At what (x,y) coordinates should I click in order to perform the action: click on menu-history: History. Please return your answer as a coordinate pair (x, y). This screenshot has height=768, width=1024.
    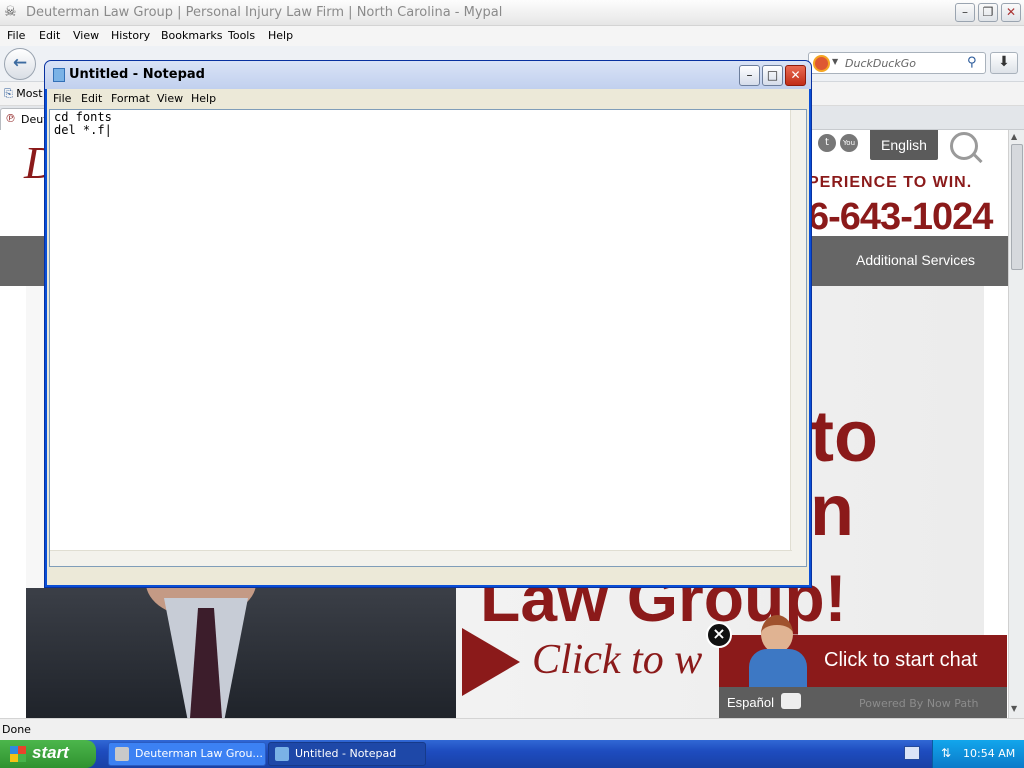
    Looking at the image, I should click on (130, 35).